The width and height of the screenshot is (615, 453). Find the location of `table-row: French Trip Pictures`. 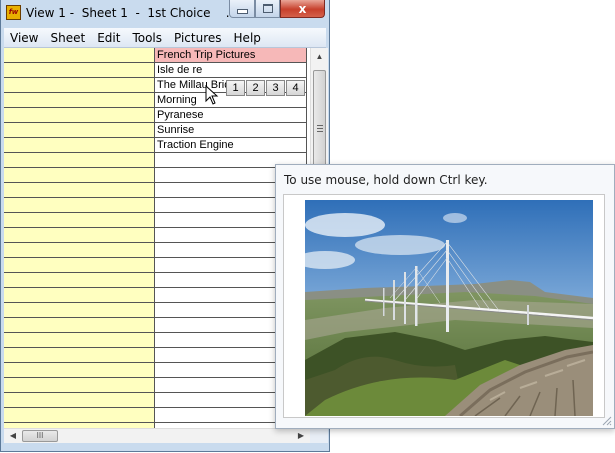

table-row: French Trip Pictures is located at coordinates (155, 55).